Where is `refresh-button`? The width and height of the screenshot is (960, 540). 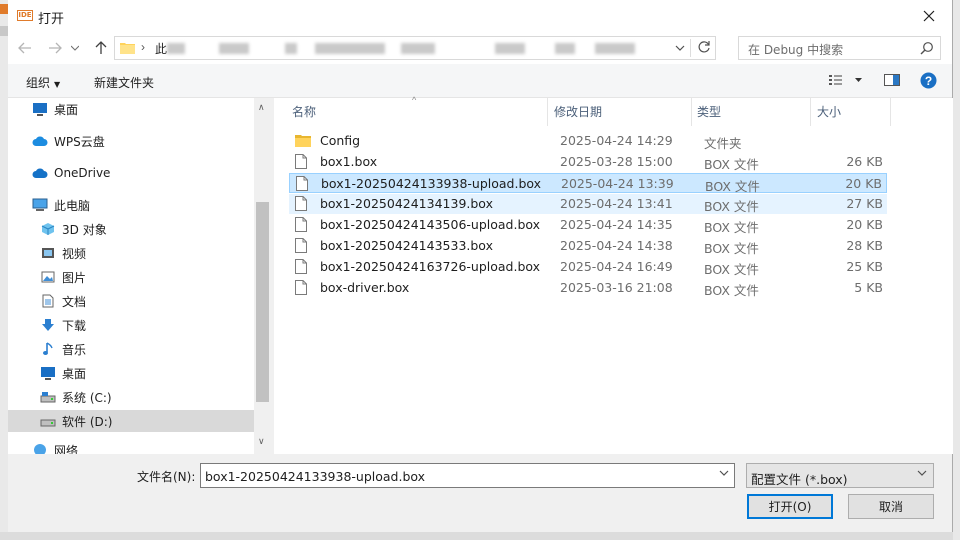 refresh-button is located at coordinates (704, 48).